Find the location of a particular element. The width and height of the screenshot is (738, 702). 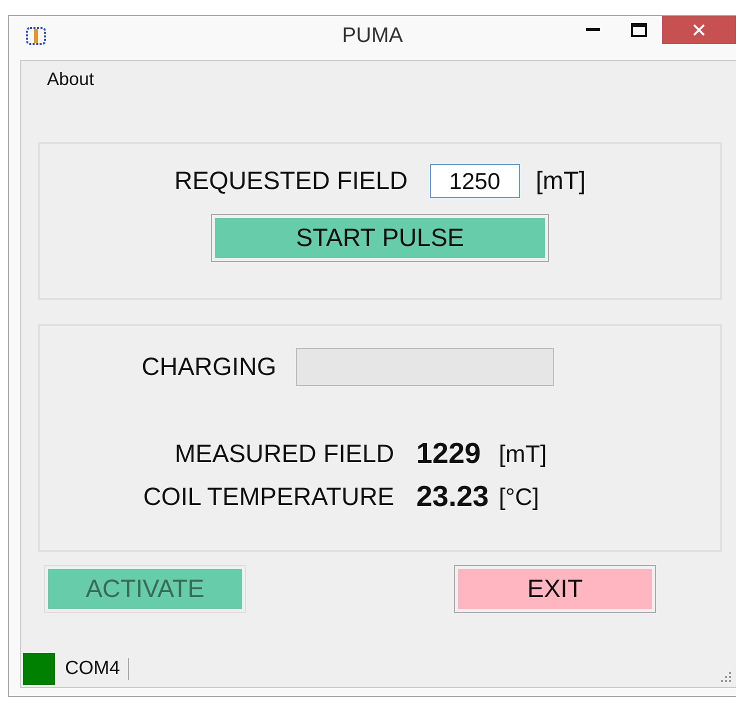

reading-value: 23.23 is located at coordinates (452, 497).